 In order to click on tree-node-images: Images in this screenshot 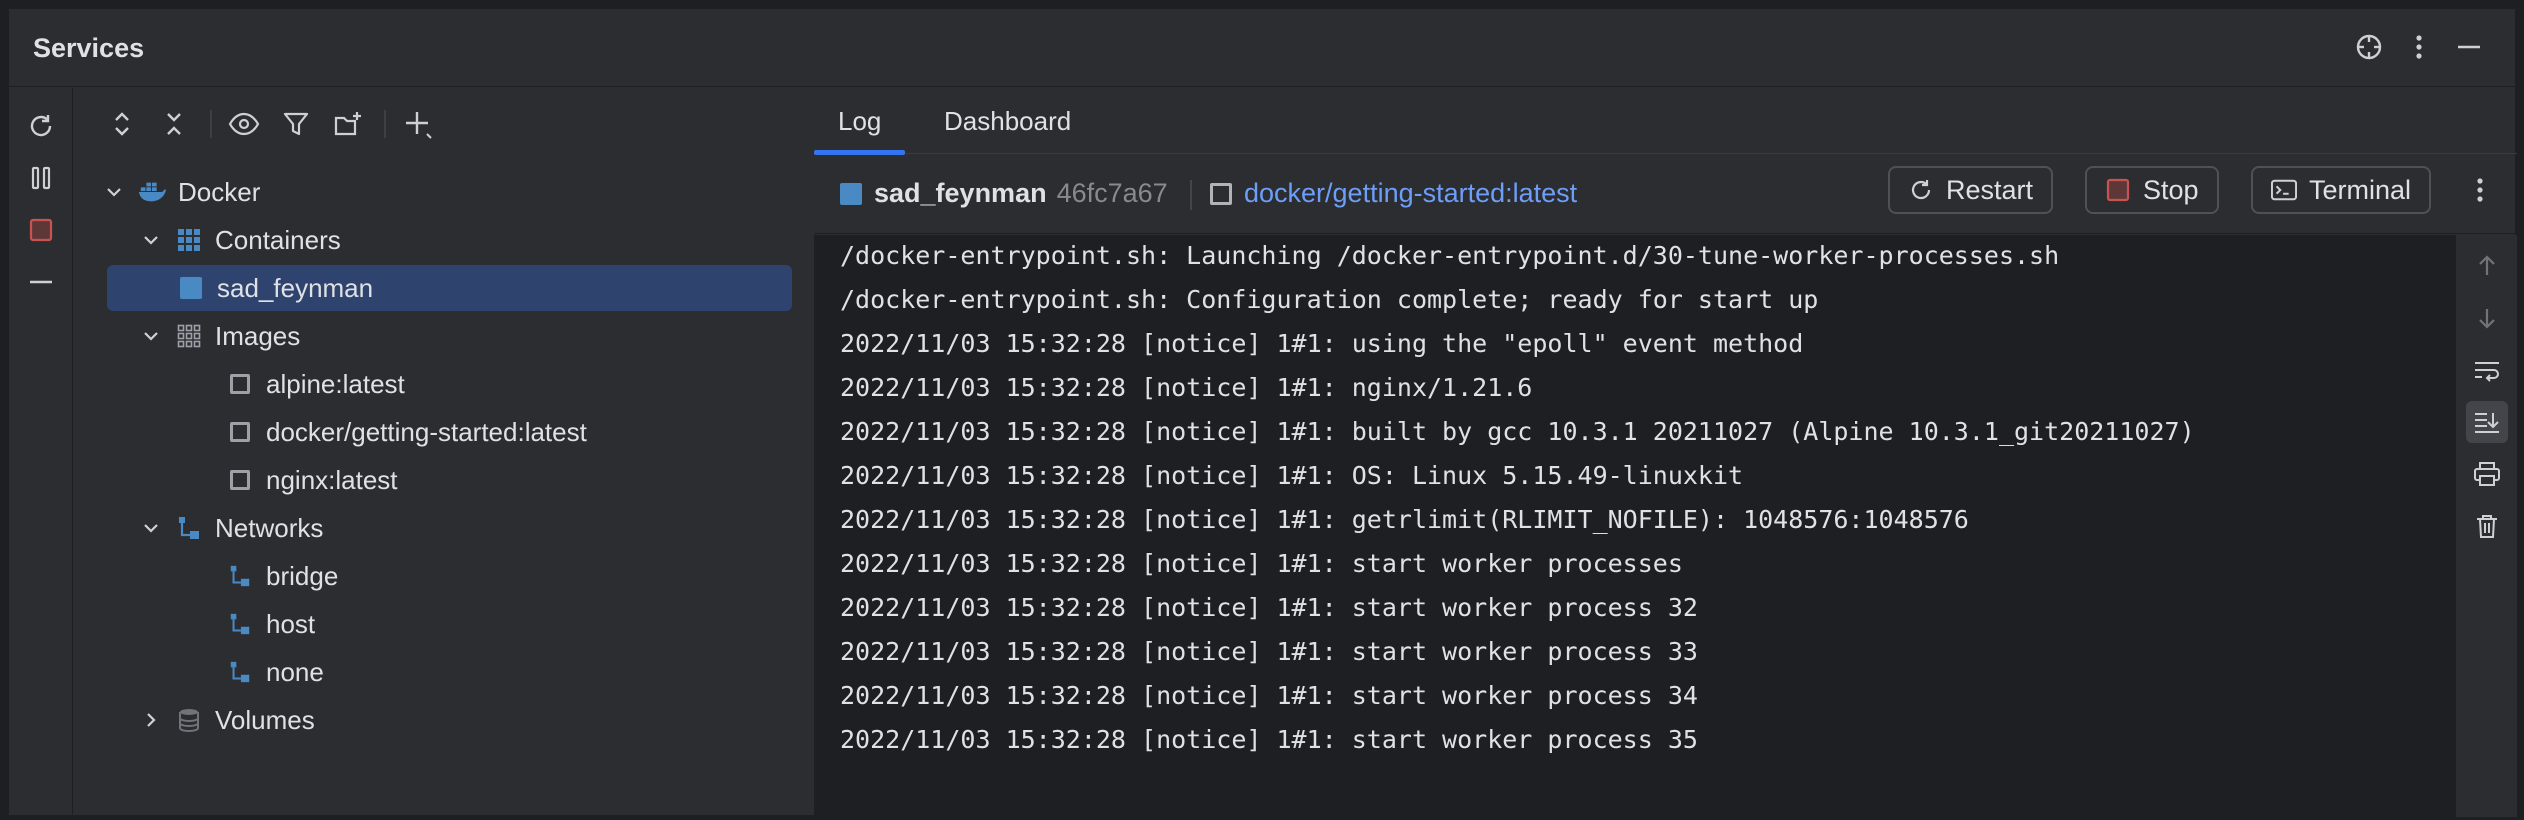, I will do `click(219, 336)`.